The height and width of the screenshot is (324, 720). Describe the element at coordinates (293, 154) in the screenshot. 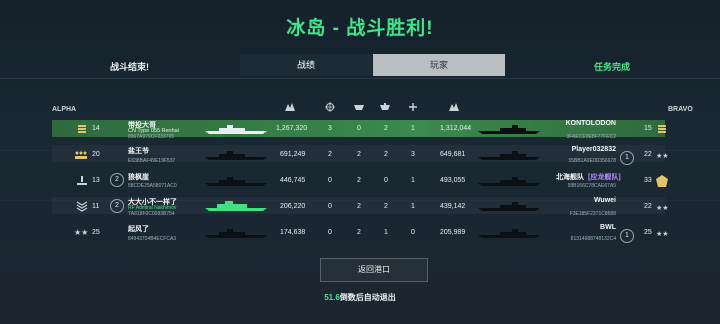

I see `damage-value: 691,249` at that location.